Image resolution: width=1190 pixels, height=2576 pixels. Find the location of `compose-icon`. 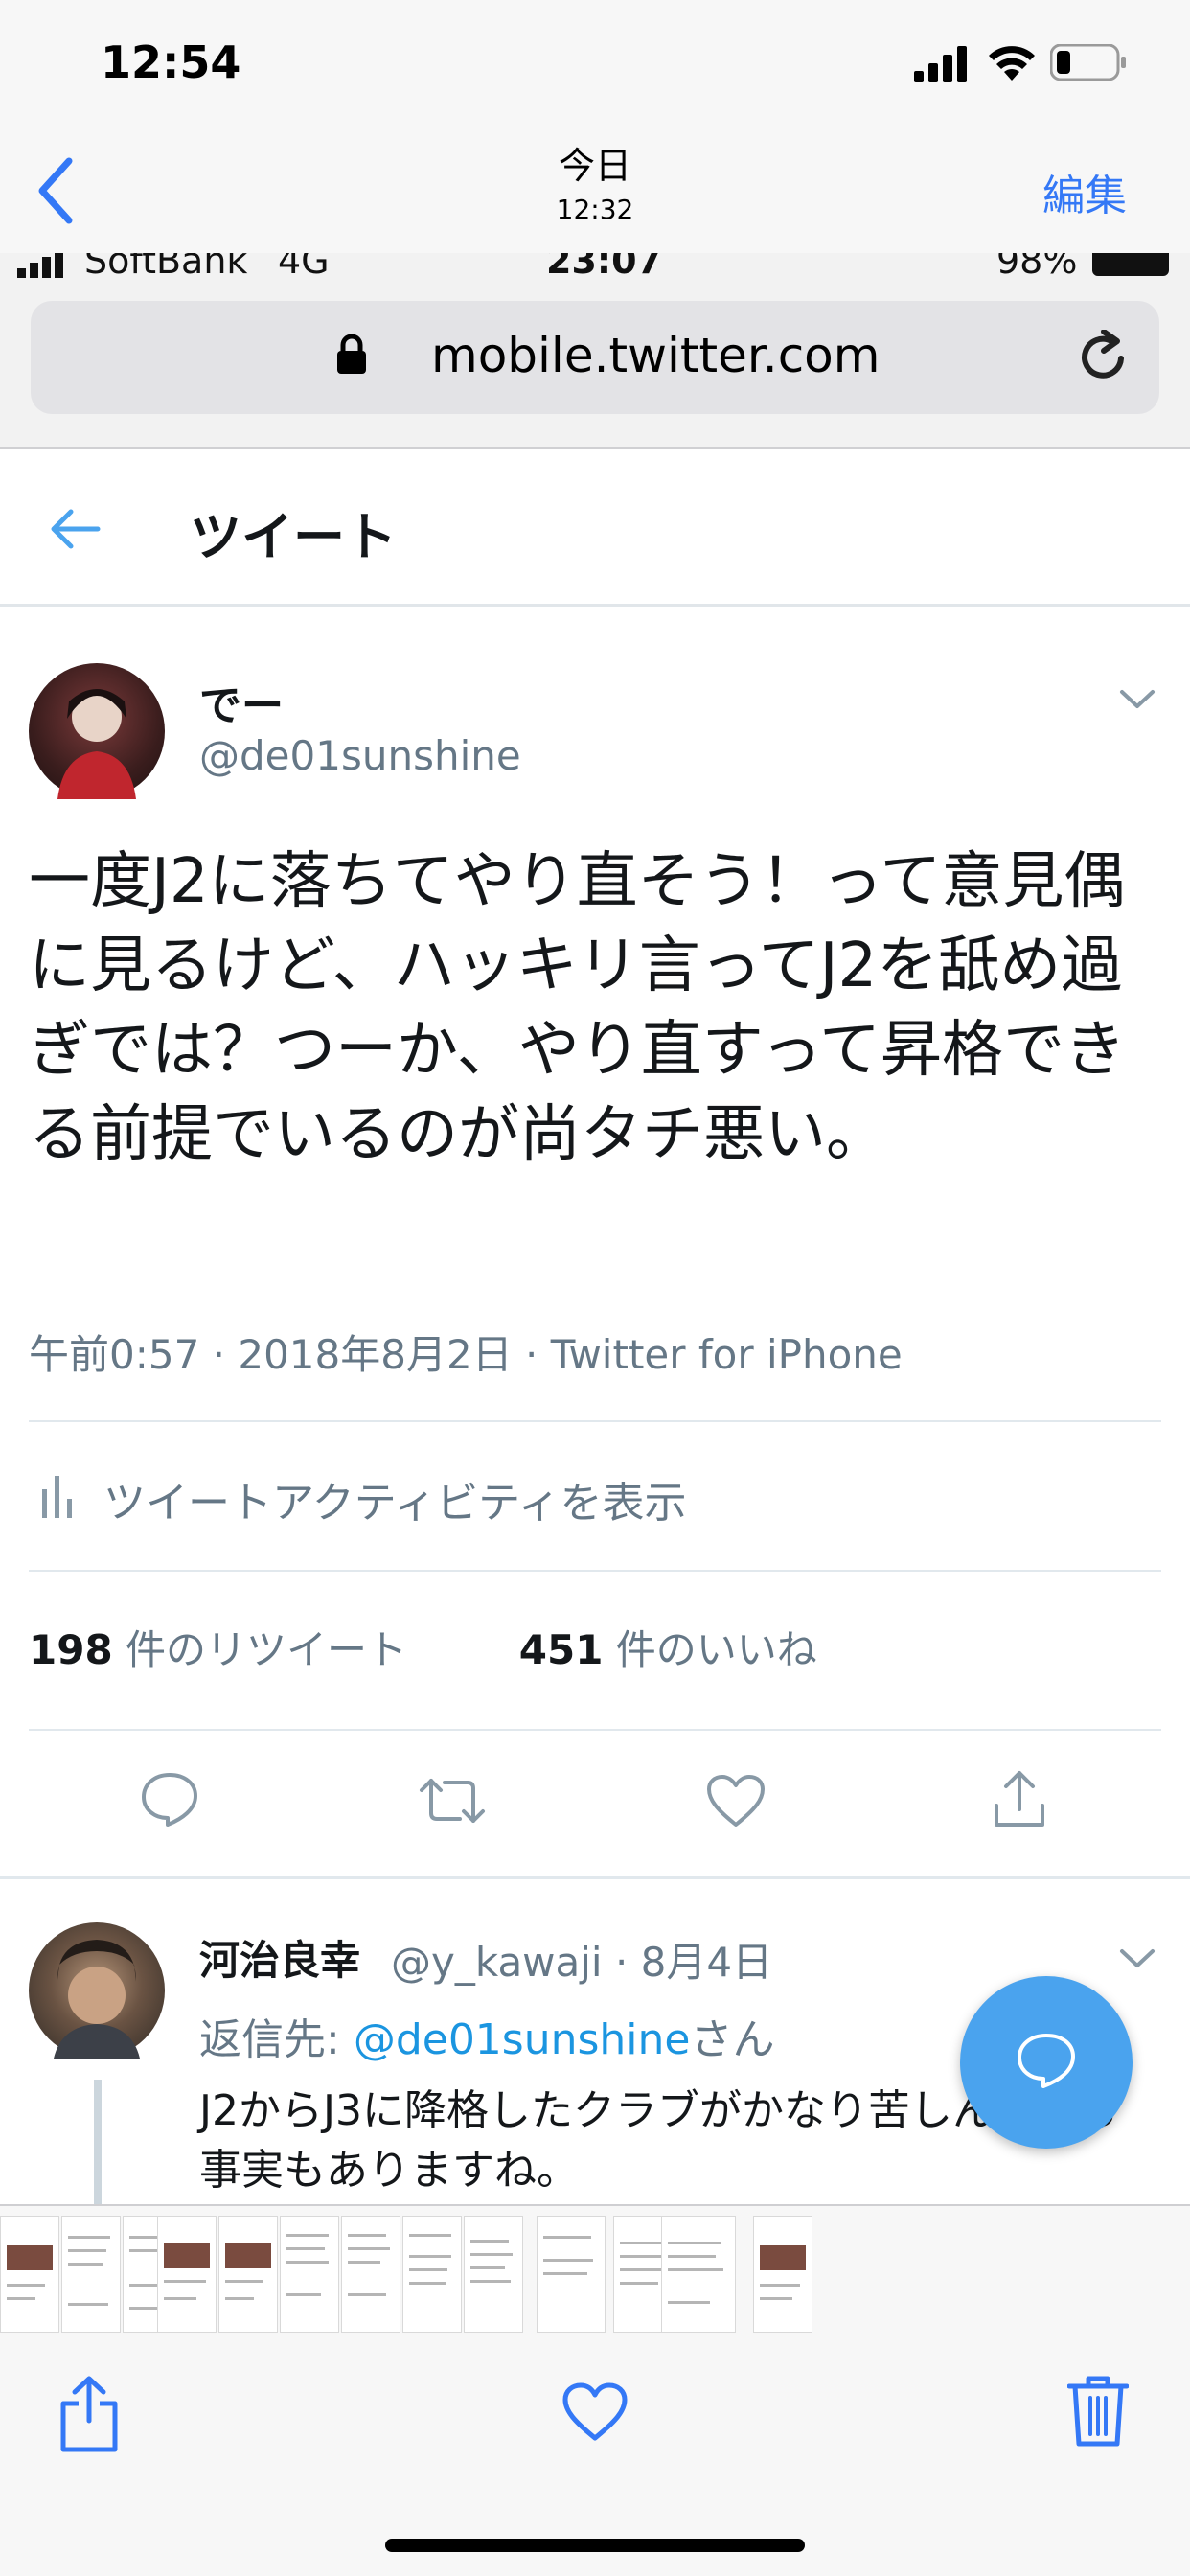

compose-icon is located at coordinates (1046, 2061).